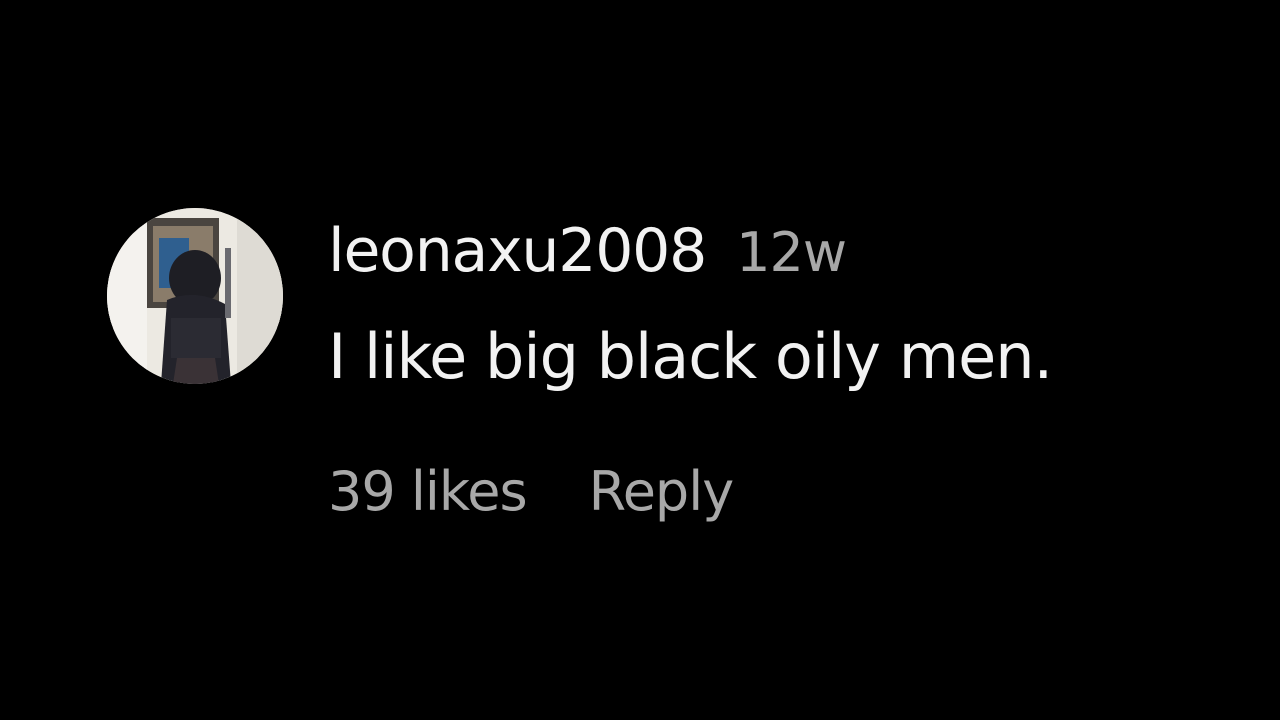  I want to click on comment-timestamp: 12w, so click(791, 252).